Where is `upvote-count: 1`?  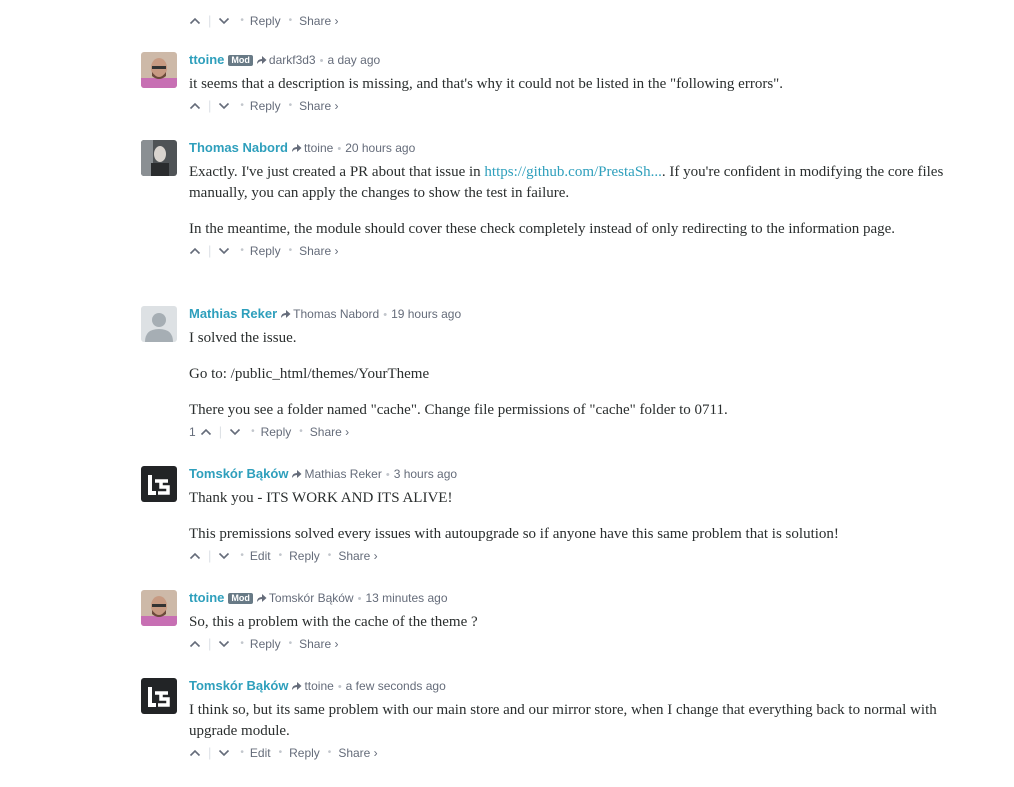
upvote-count: 1 is located at coordinates (192, 432).